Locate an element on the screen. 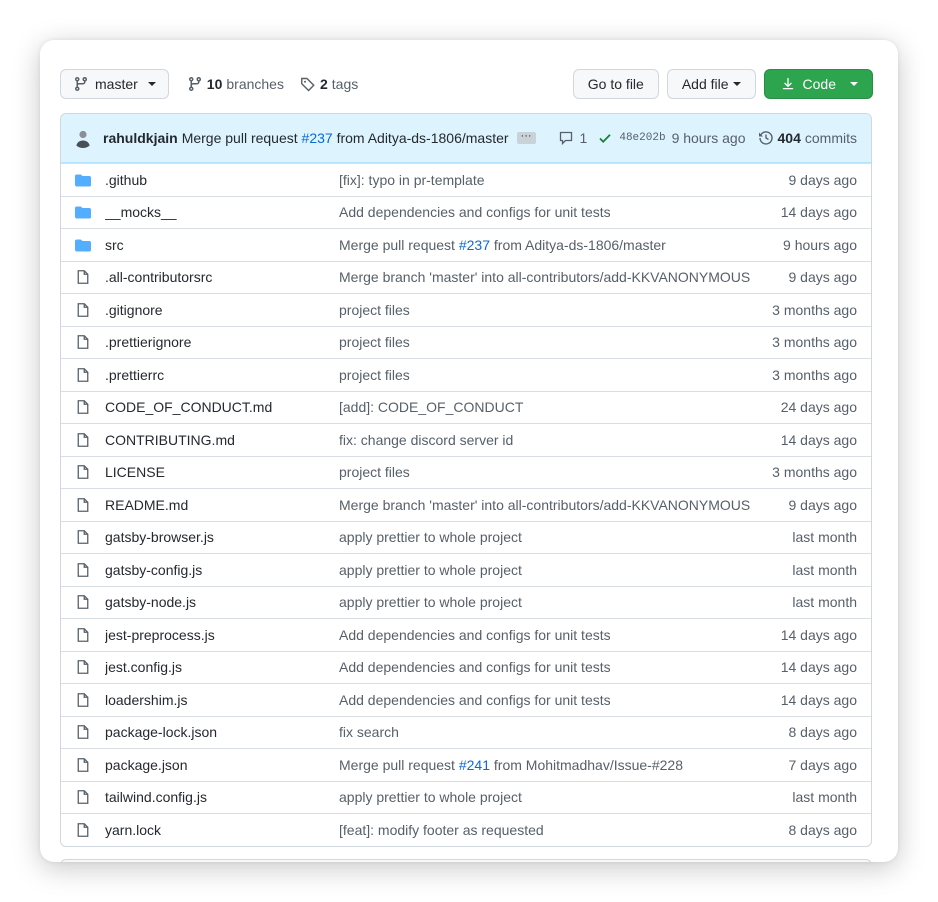 This screenshot has width=938, height=902. commit-message-text: fix: change discord server id is located at coordinates (426, 440).